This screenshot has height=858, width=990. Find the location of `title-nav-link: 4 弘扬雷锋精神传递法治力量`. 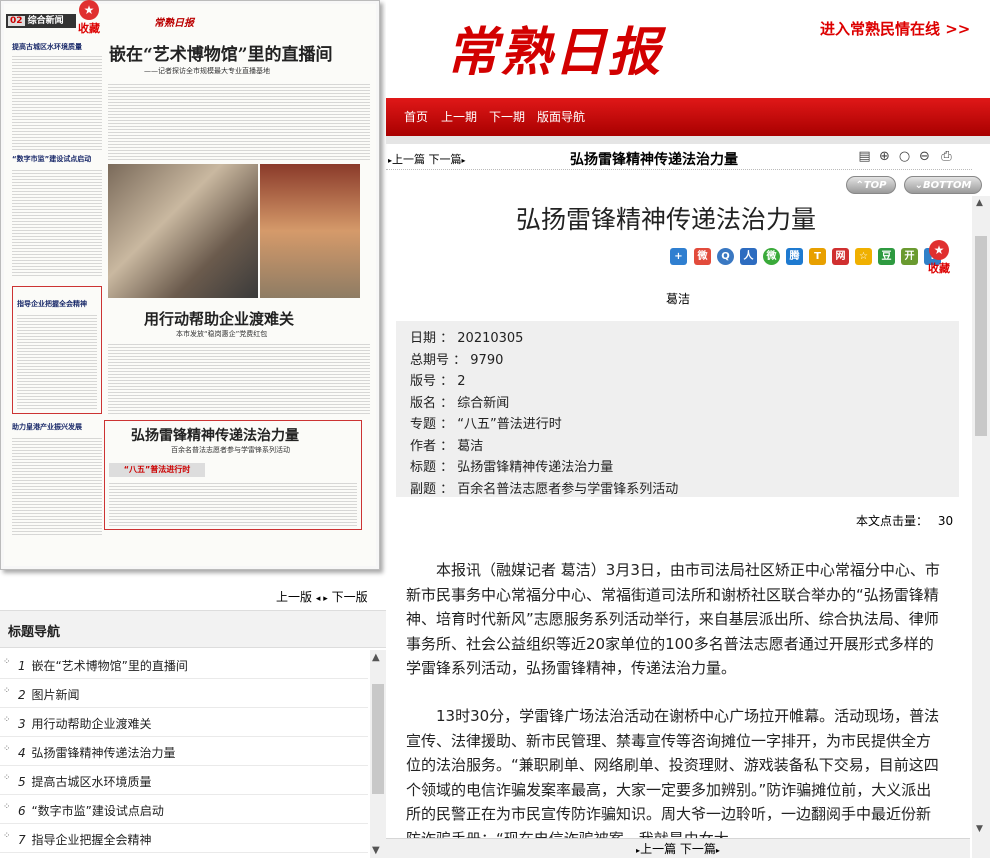

title-nav-link: 4 弘扬雷锋精神传递法治力量 is located at coordinates (96, 752).